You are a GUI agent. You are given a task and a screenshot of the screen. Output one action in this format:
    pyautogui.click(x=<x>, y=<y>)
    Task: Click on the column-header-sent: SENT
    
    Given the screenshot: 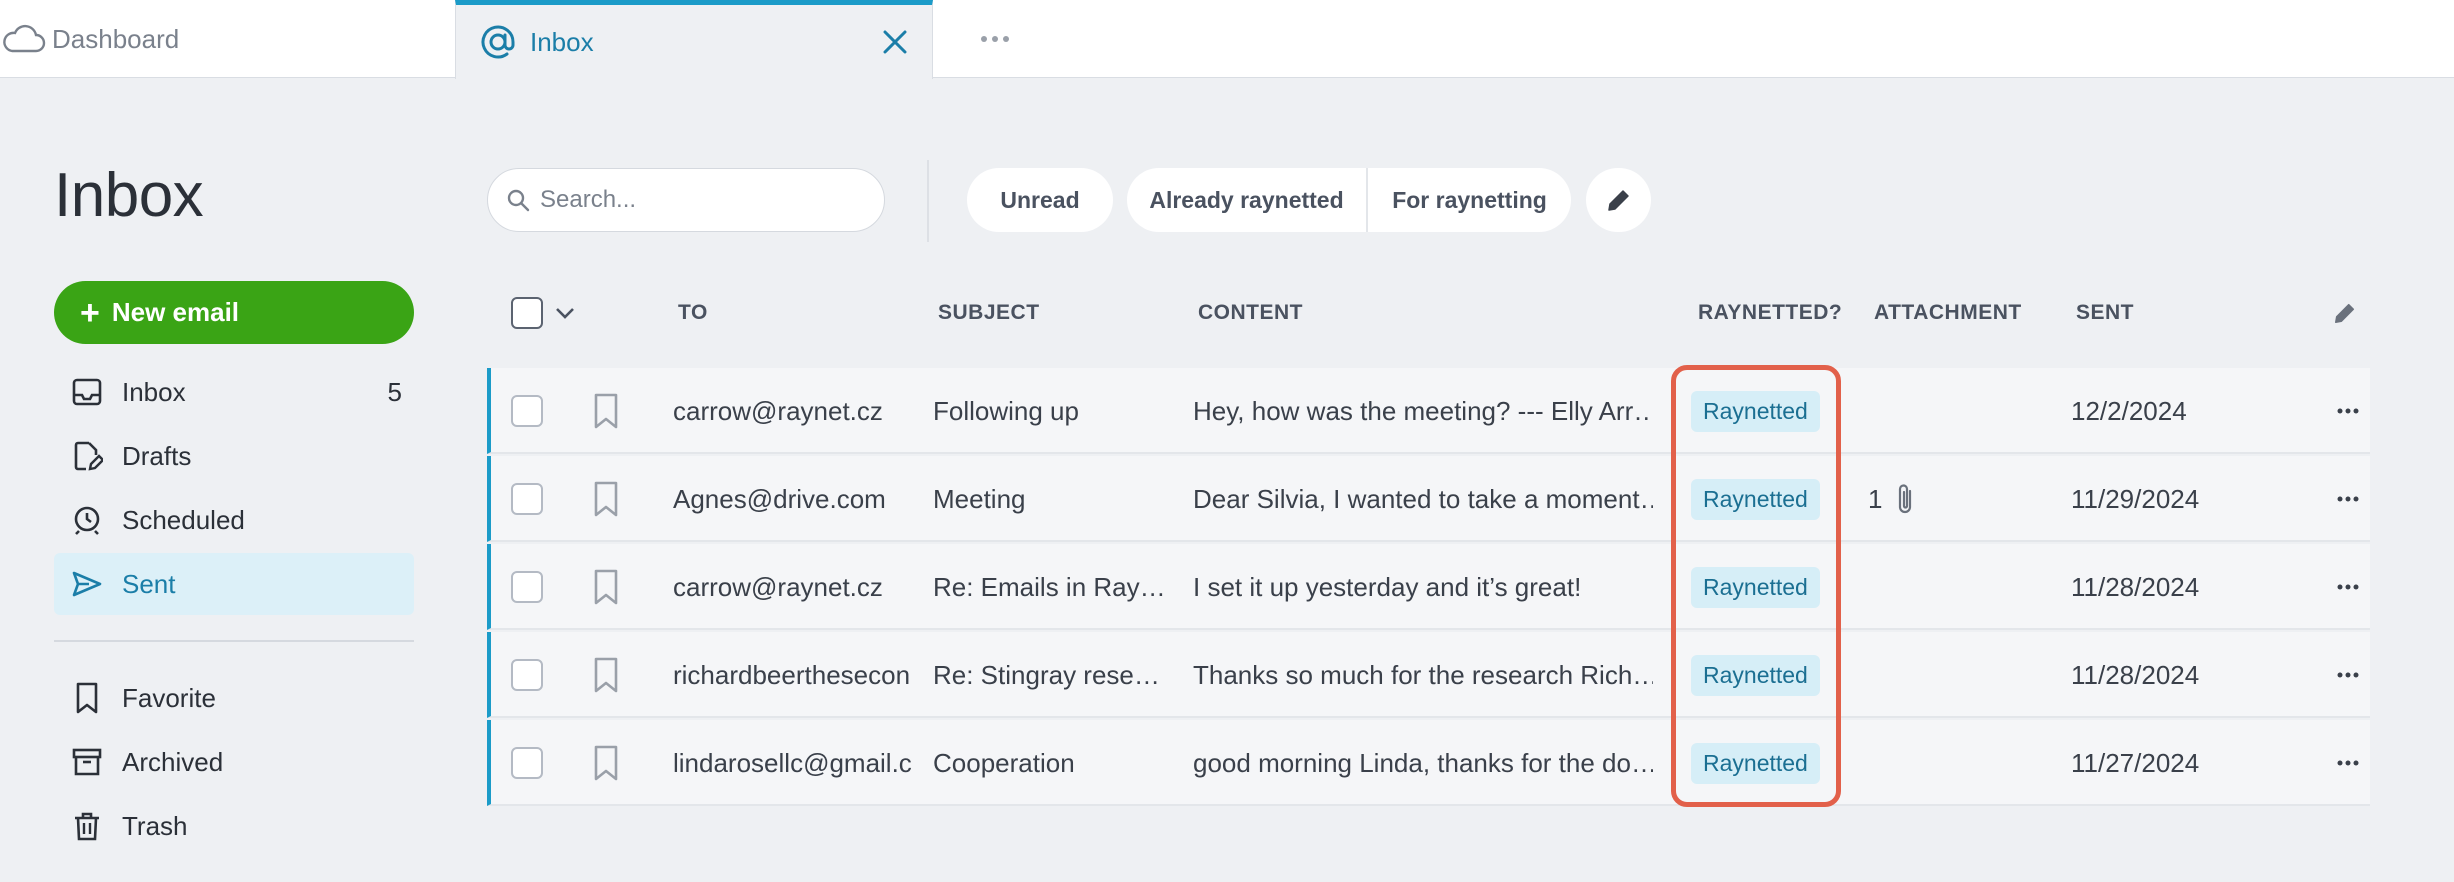 What is the action you would take?
    pyautogui.click(x=2105, y=313)
    